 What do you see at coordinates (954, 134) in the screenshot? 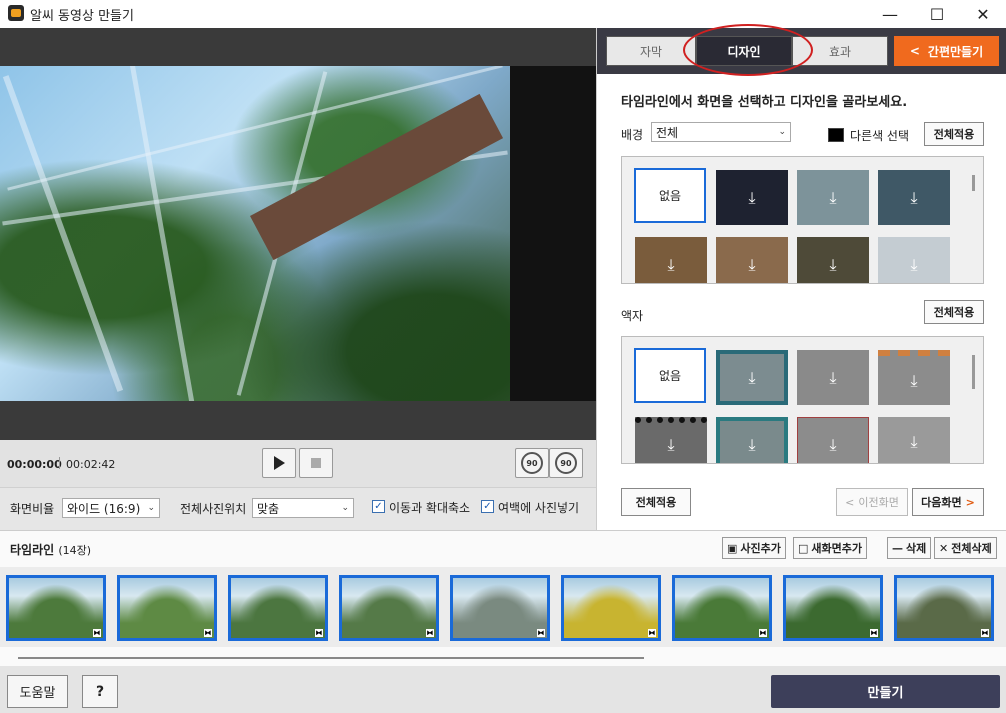
I see `background-apply-all-button: 전체적용` at bounding box center [954, 134].